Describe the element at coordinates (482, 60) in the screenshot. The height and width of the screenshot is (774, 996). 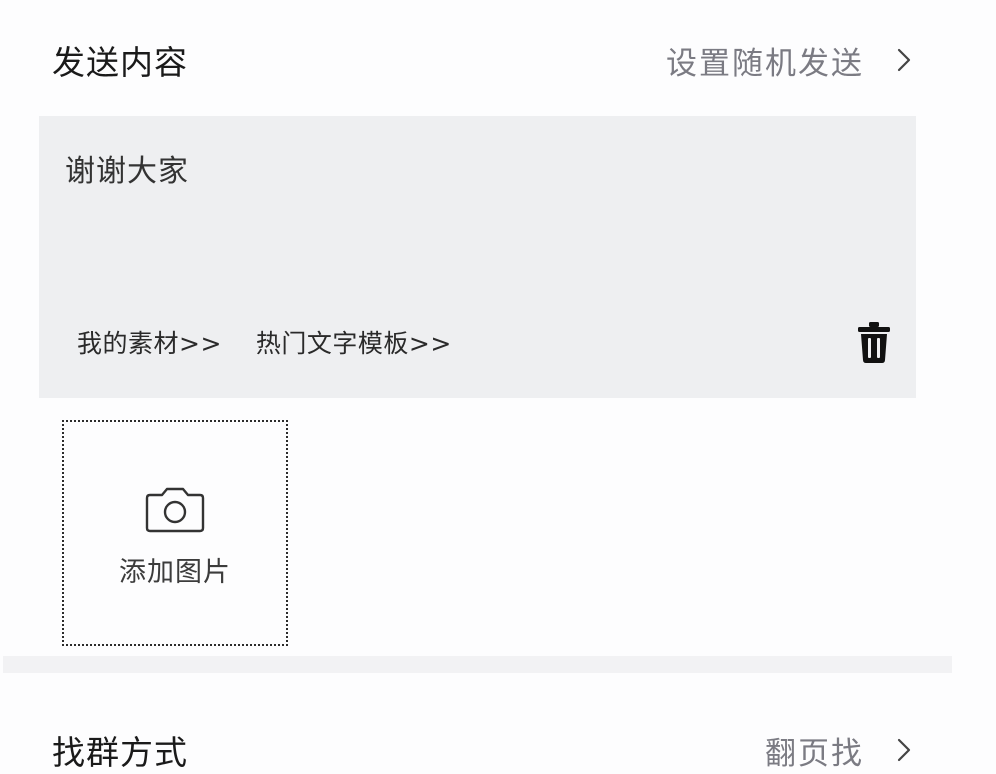
I see `send-content-header: 发送内容 设置随机发送` at that location.